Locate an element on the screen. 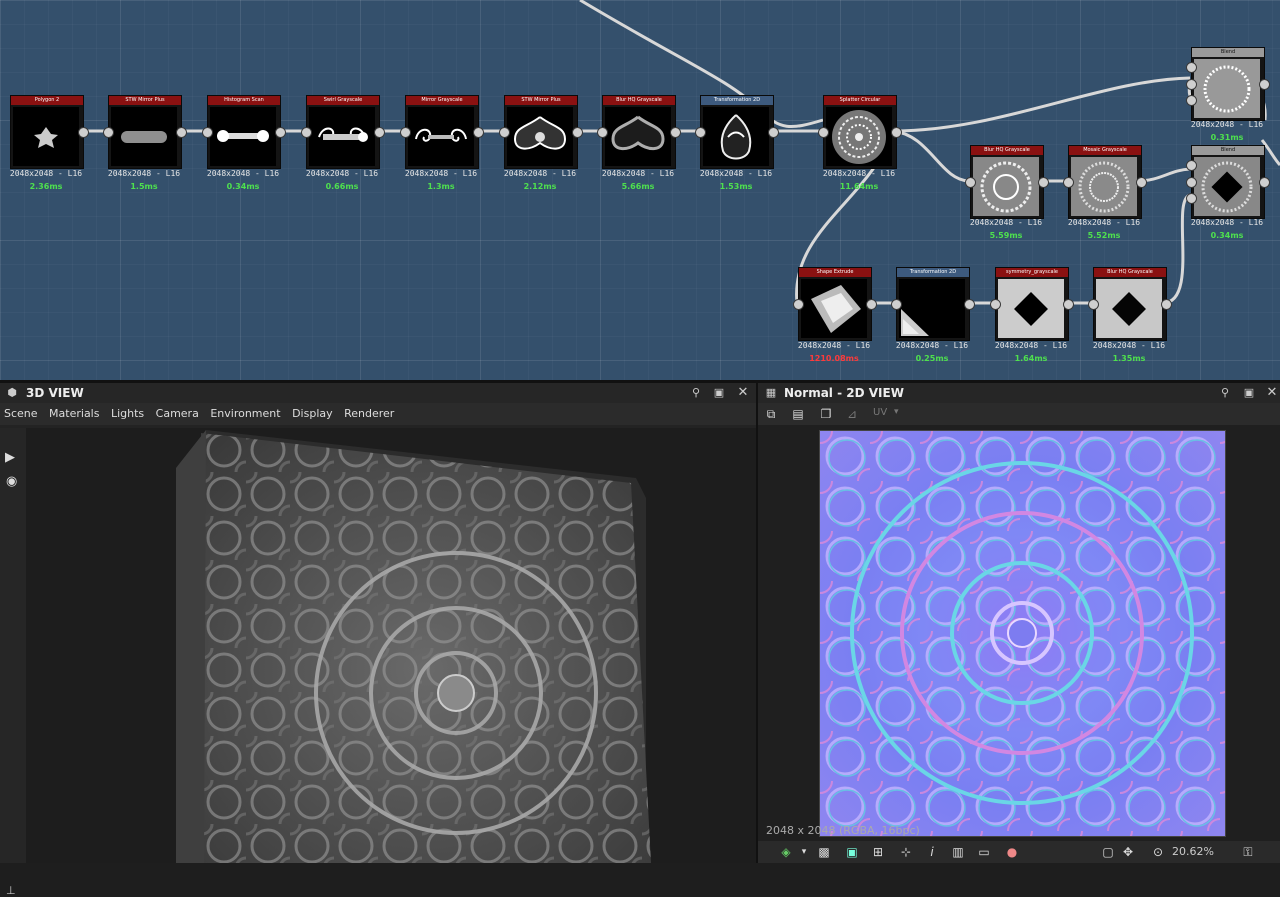  menu-scene: Scene is located at coordinates (21, 413).